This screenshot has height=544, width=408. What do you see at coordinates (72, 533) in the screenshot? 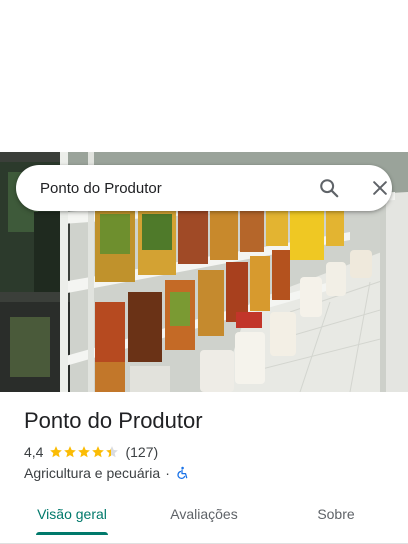
I see `active-tab-indicator` at bounding box center [72, 533].